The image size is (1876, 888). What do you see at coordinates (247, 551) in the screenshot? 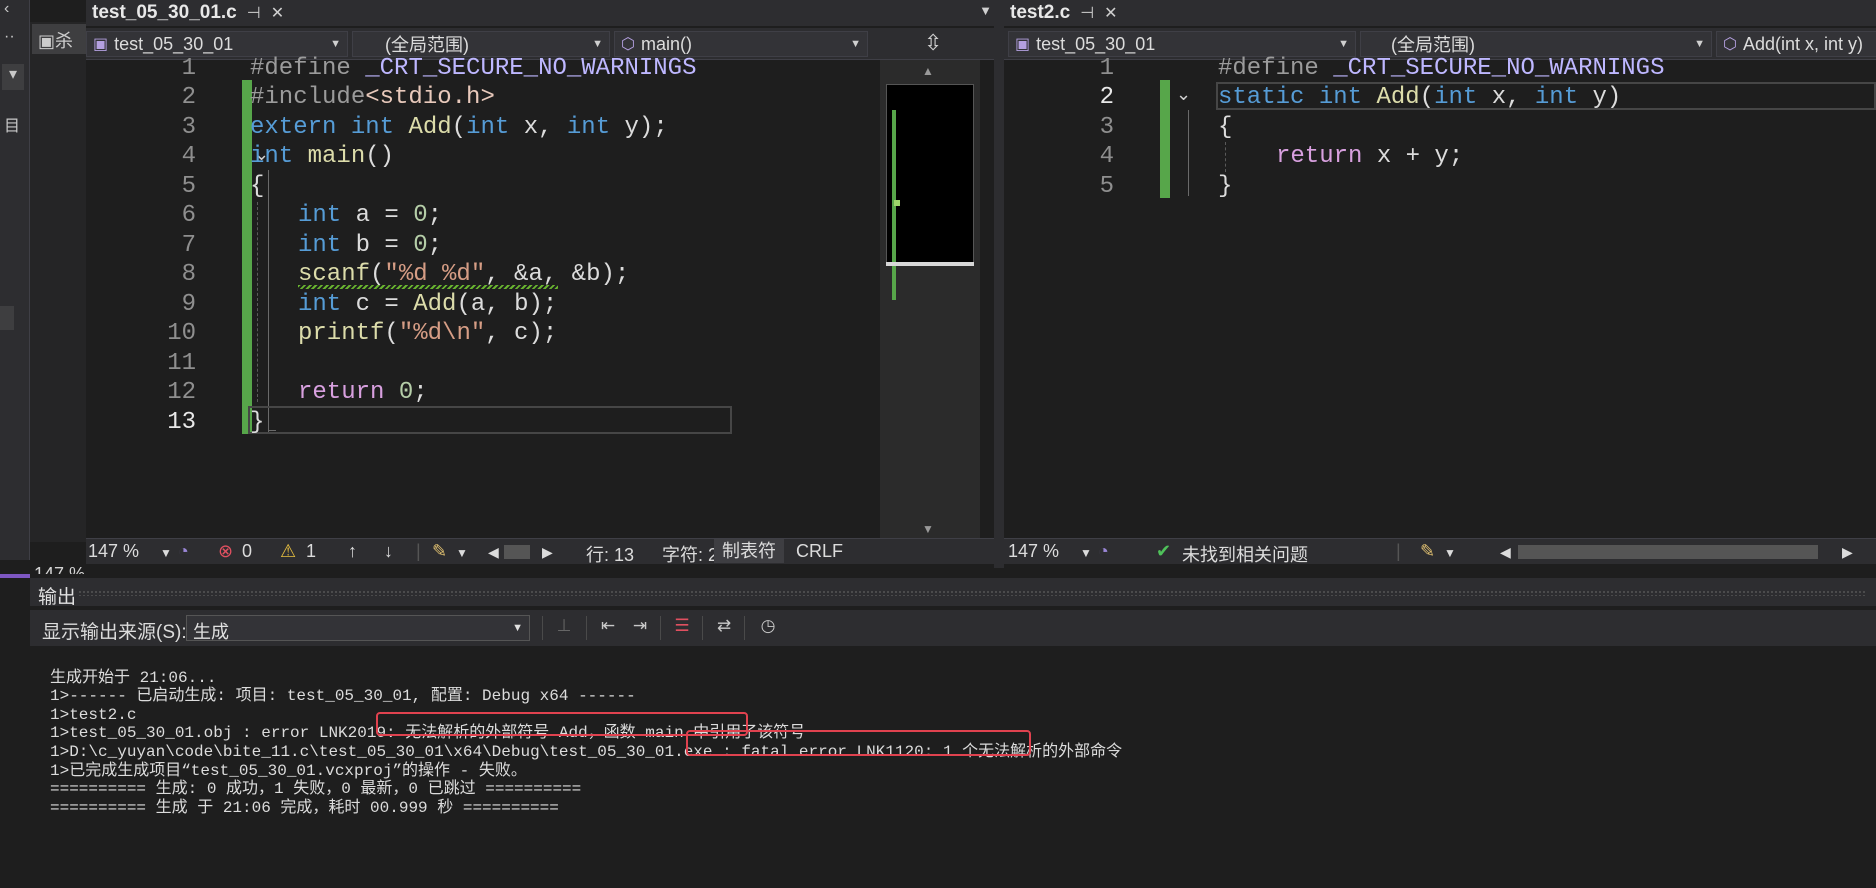
I see `error-count: 0` at bounding box center [247, 551].